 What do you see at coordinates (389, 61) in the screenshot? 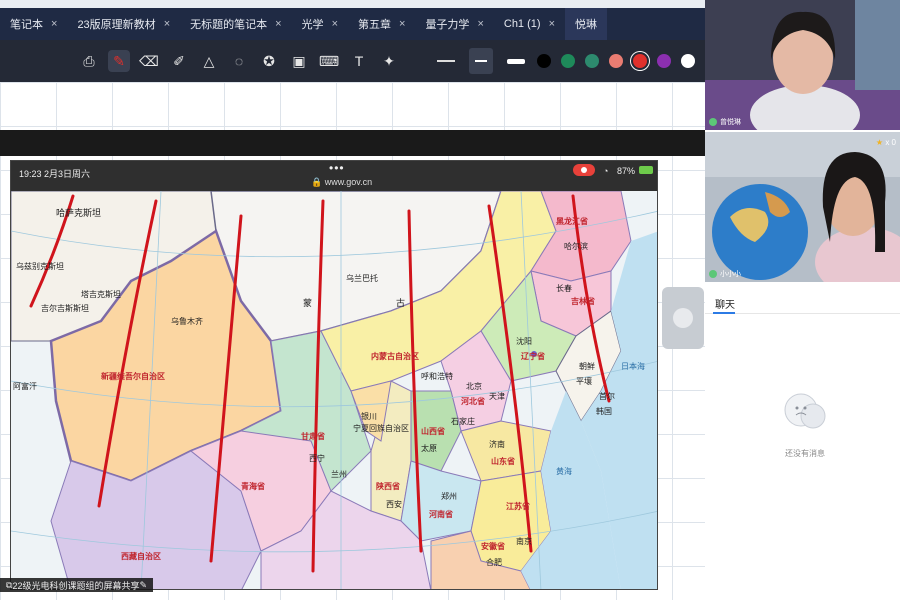
I see `laser-pointer-icon: ✦` at bounding box center [389, 61].